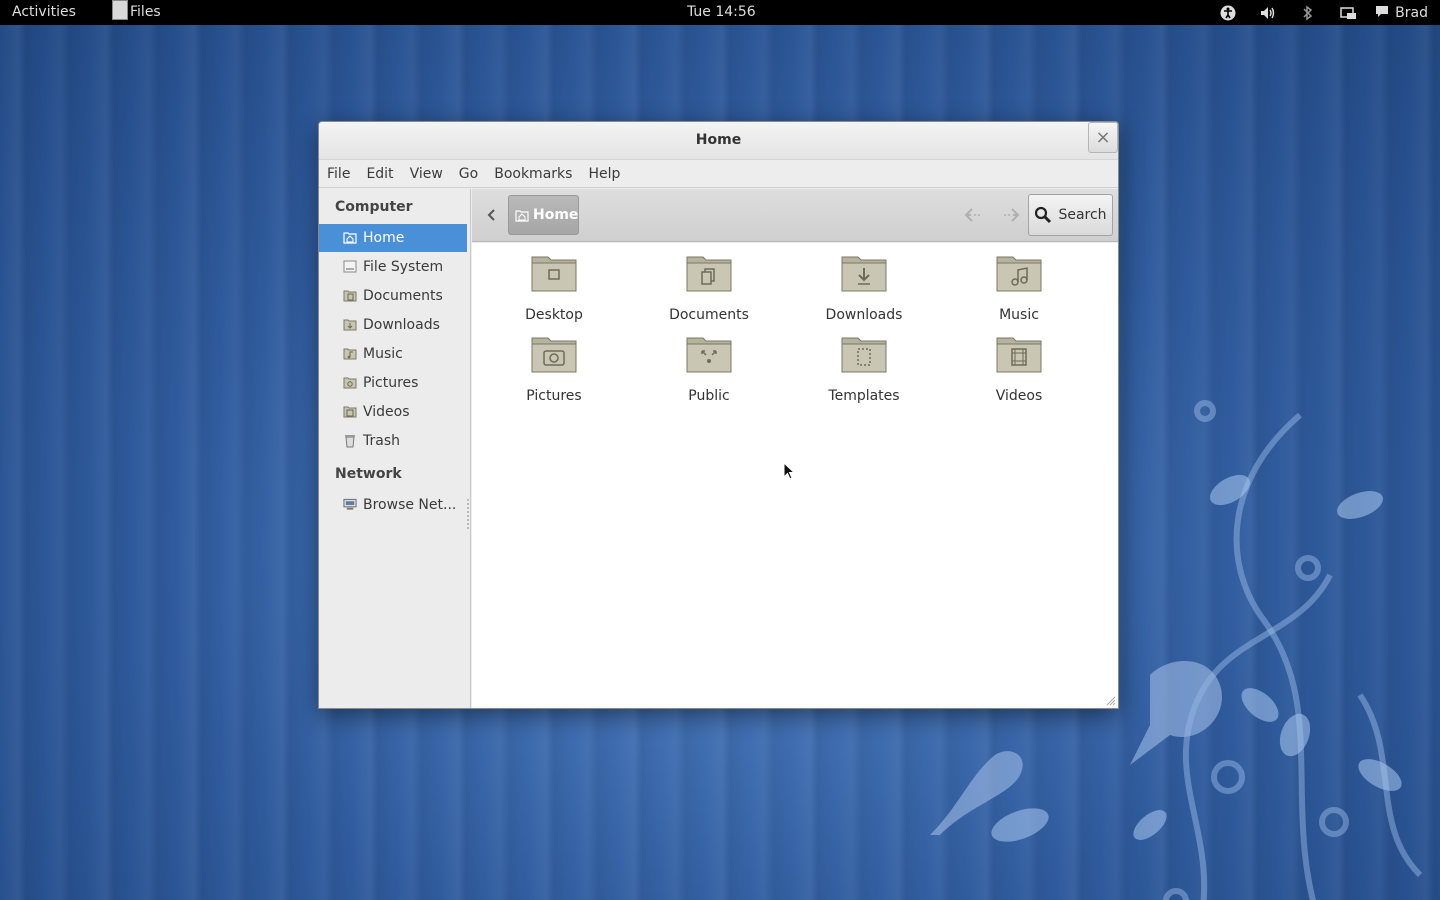 Image resolution: width=1440 pixels, height=900 pixels. I want to click on location-toolbar: Home Search, so click(795, 215).